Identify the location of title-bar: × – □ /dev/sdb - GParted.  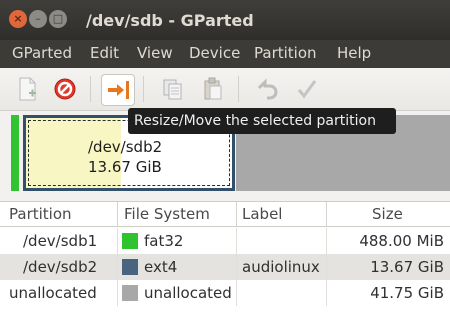
(225, 20).